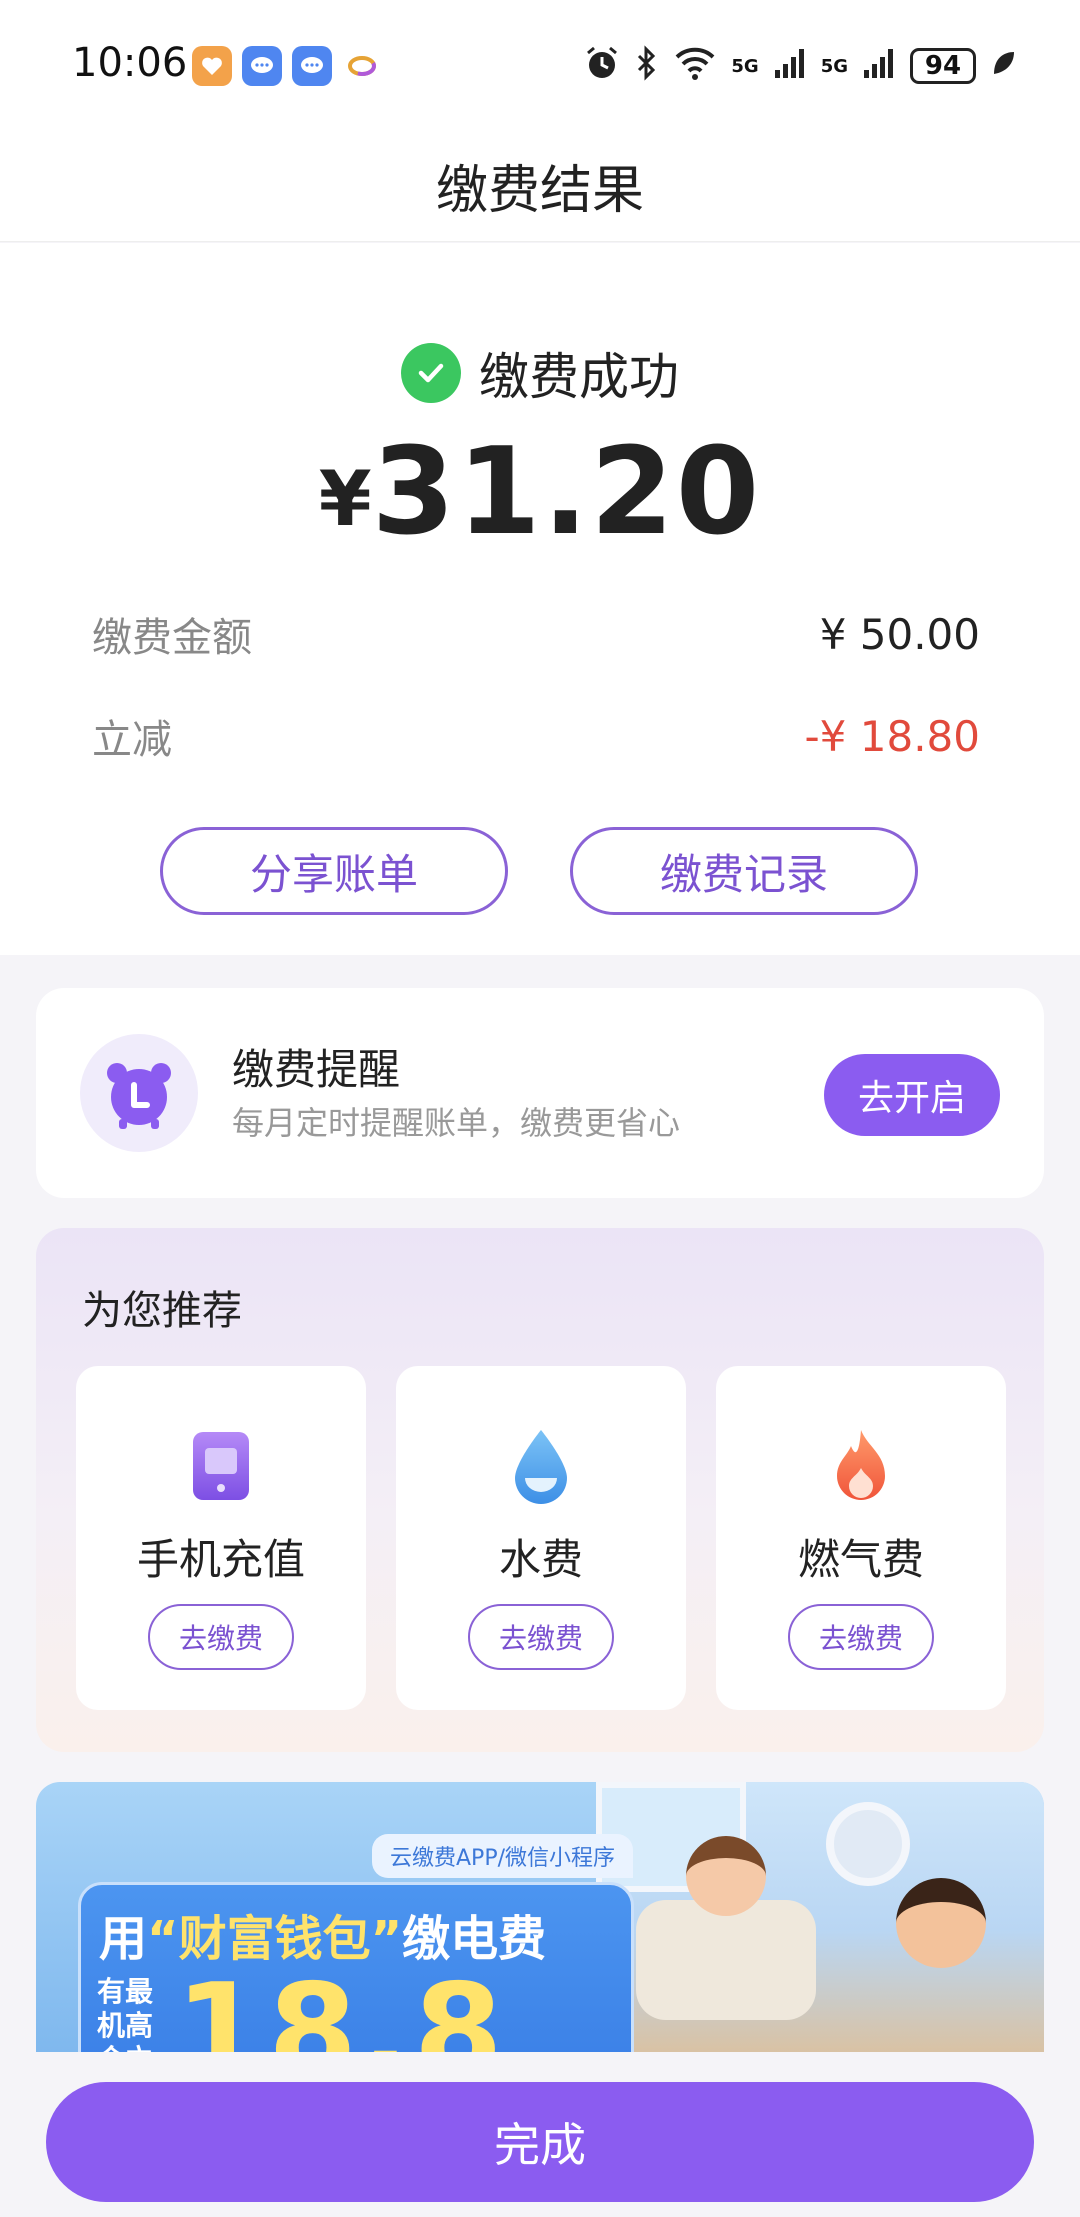 Image resolution: width=1080 pixels, height=2217 pixels. Describe the element at coordinates (941, 1923) in the screenshot. I see `banner-boy` at that location.